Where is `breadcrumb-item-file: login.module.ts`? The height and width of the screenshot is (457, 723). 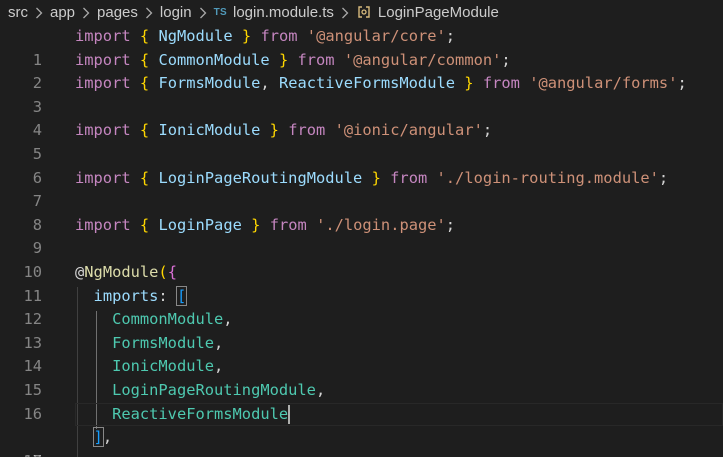 breadcrumb-item-file: login.module.ts is located at coordinates (283, 12).